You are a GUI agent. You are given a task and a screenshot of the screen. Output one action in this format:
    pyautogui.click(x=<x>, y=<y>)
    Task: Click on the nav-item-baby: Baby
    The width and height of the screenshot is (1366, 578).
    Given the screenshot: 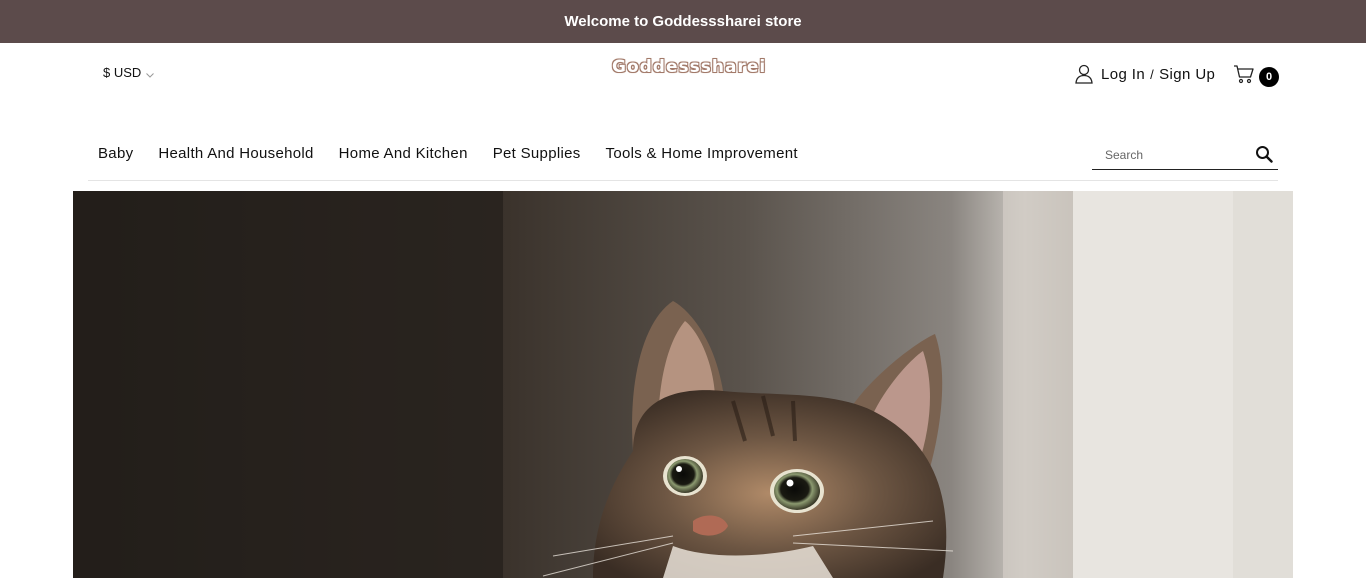 What is the action you would take?
    pyautogui.click(x=115, y=153)
    